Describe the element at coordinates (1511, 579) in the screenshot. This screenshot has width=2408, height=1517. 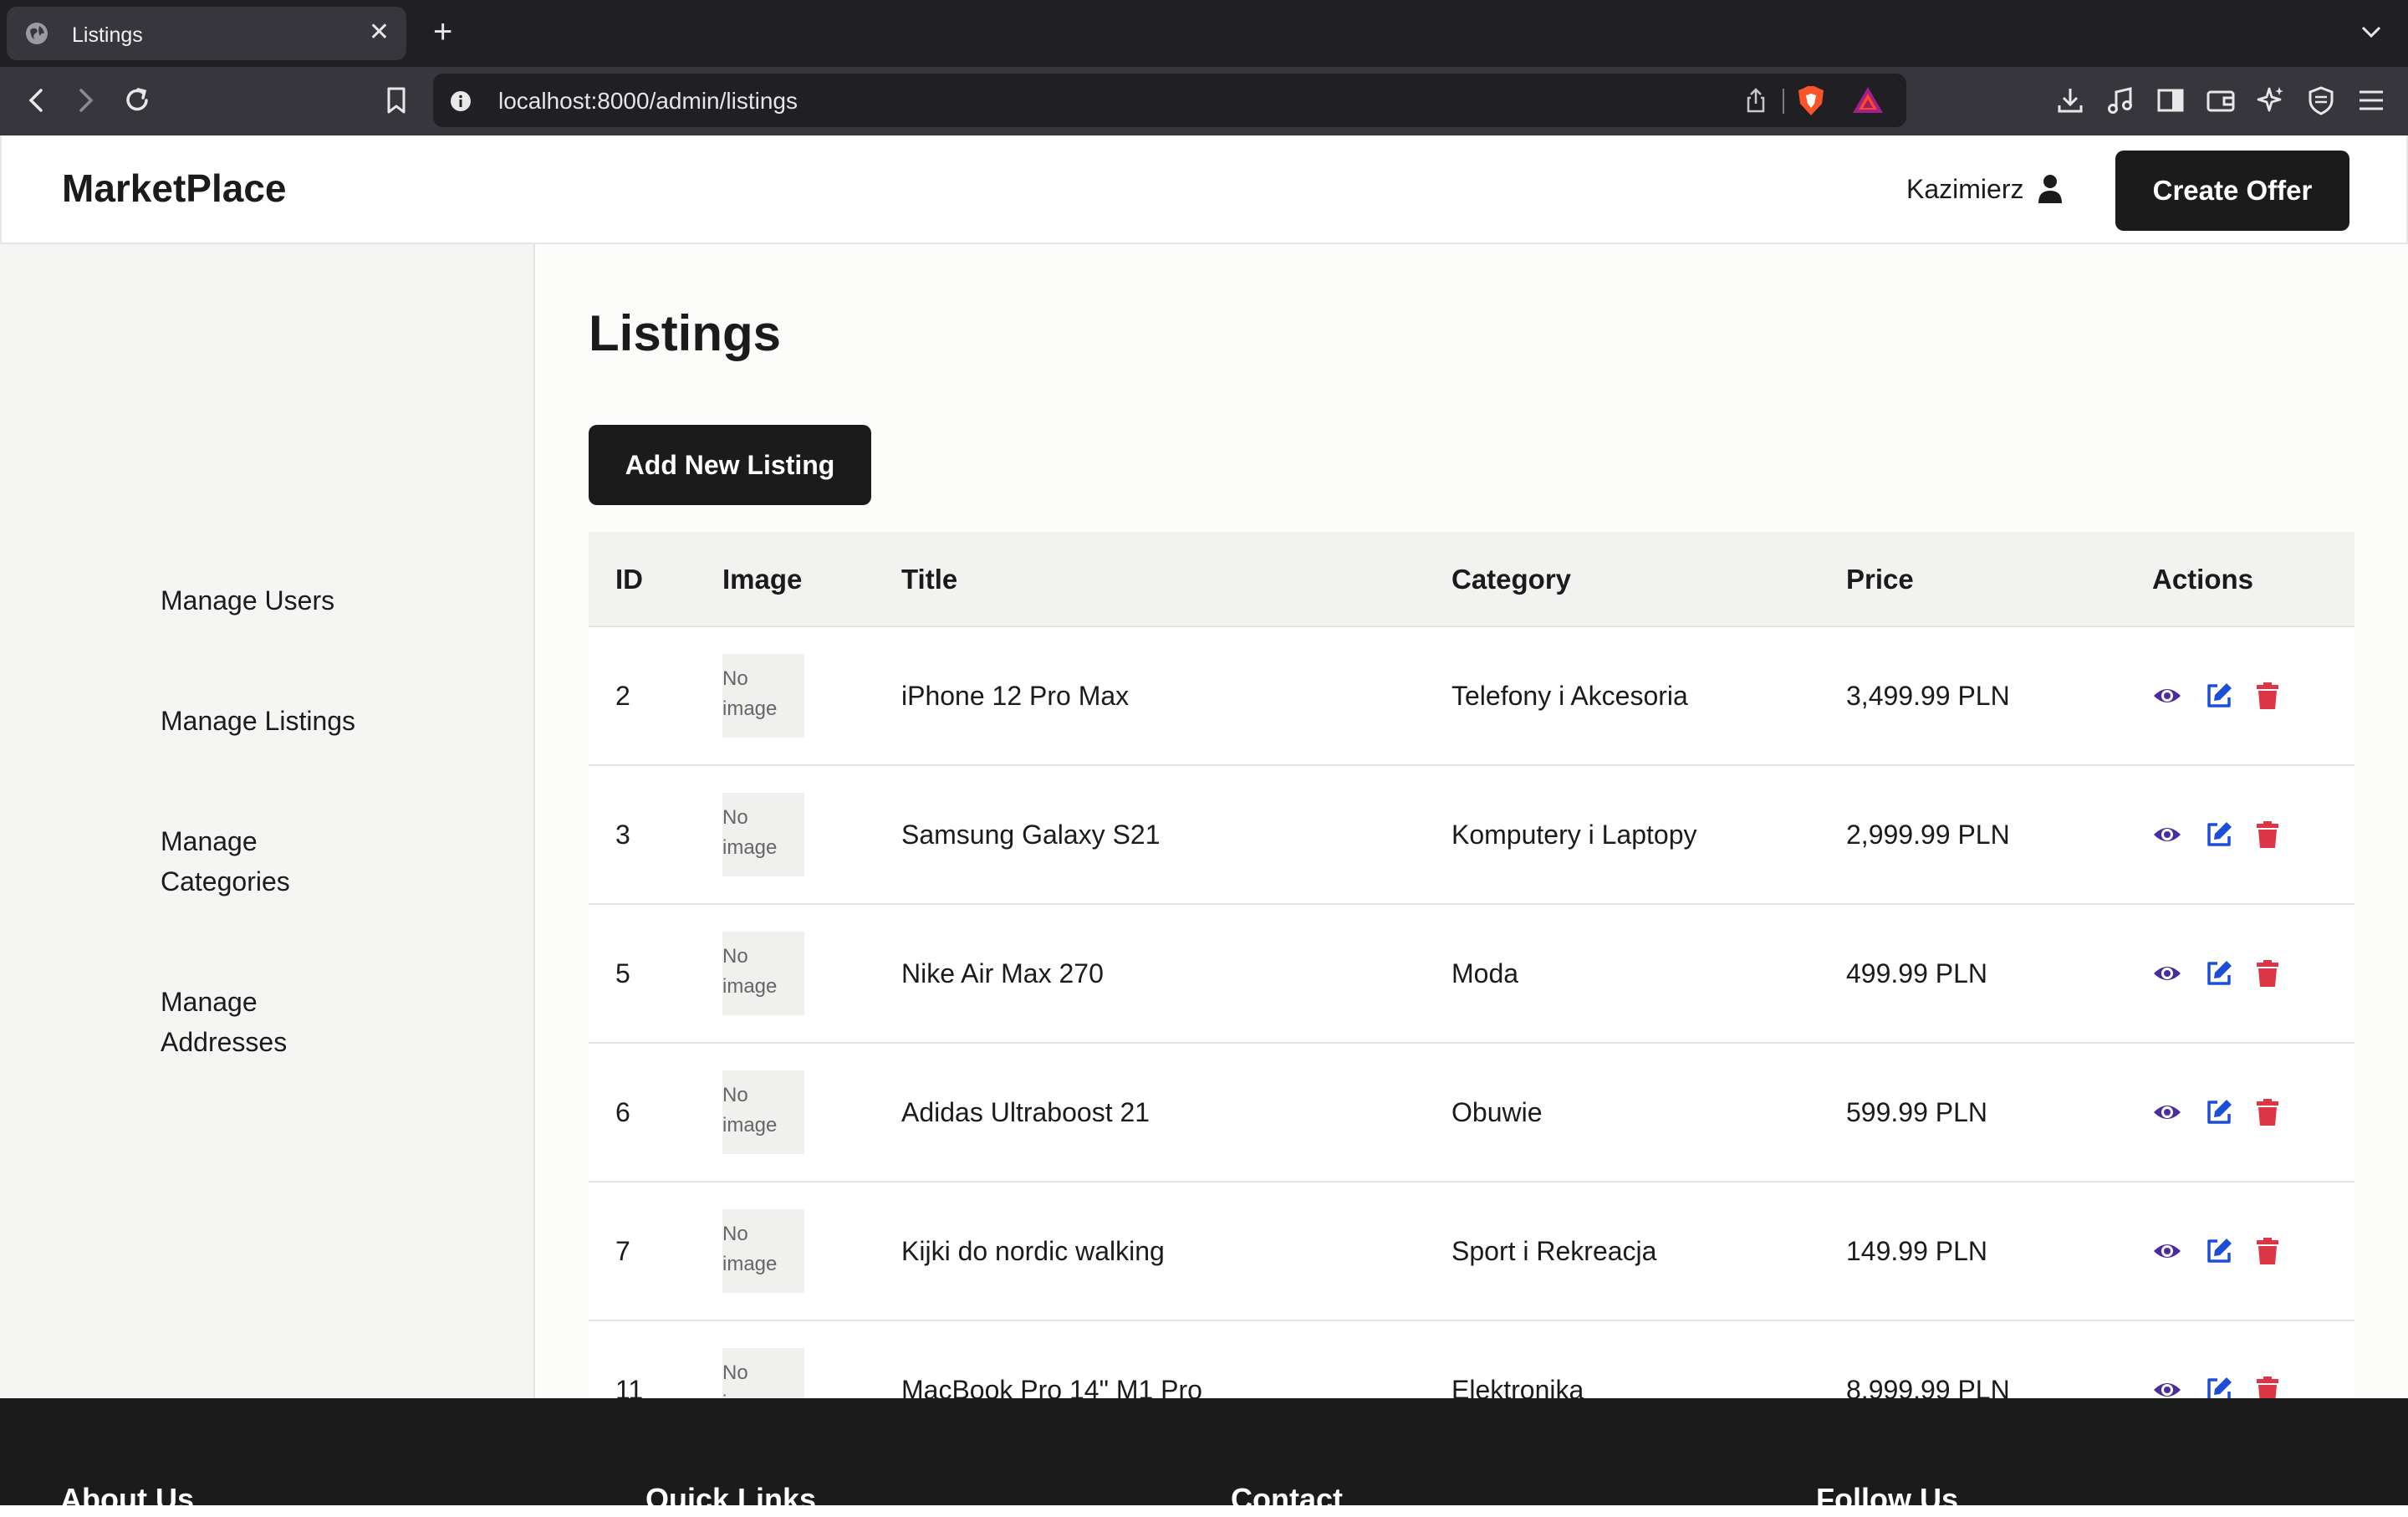
I see `header-category: Category` at that location.